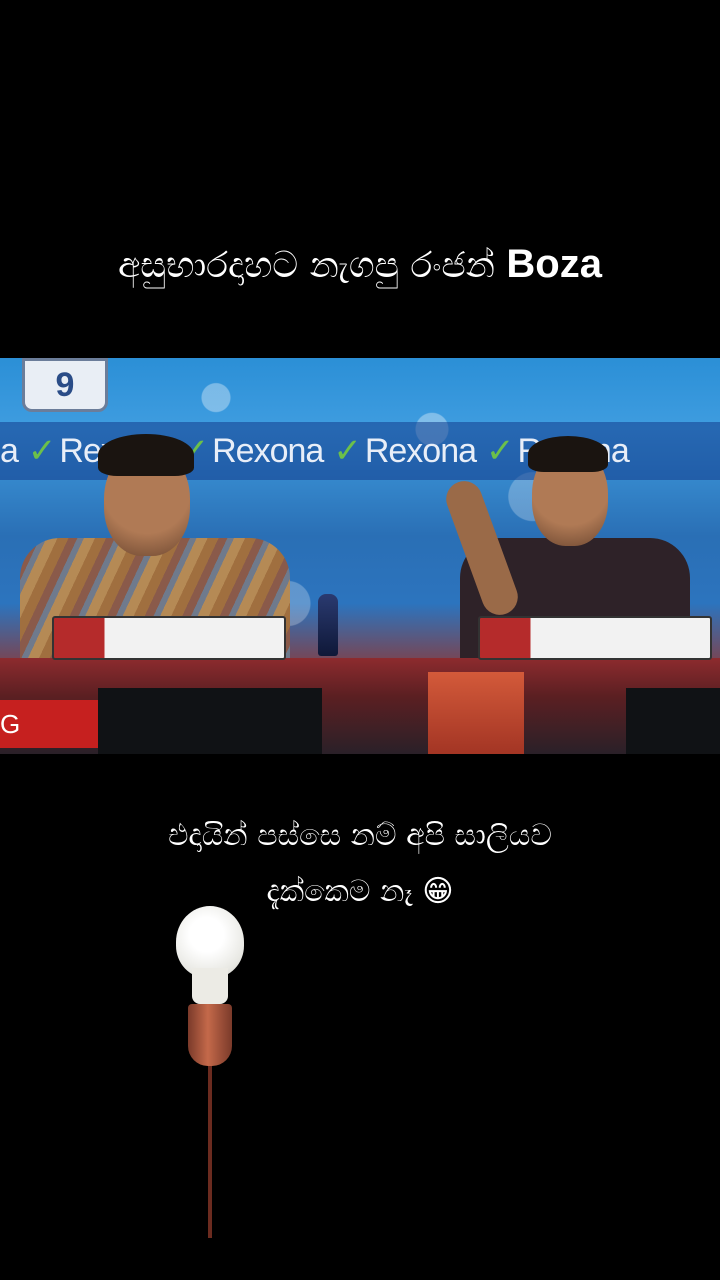  What do you see at coordinates (210, 1076) in the screenshot?
I see `light-bulb-icon` at bounding box center [210, 1076].